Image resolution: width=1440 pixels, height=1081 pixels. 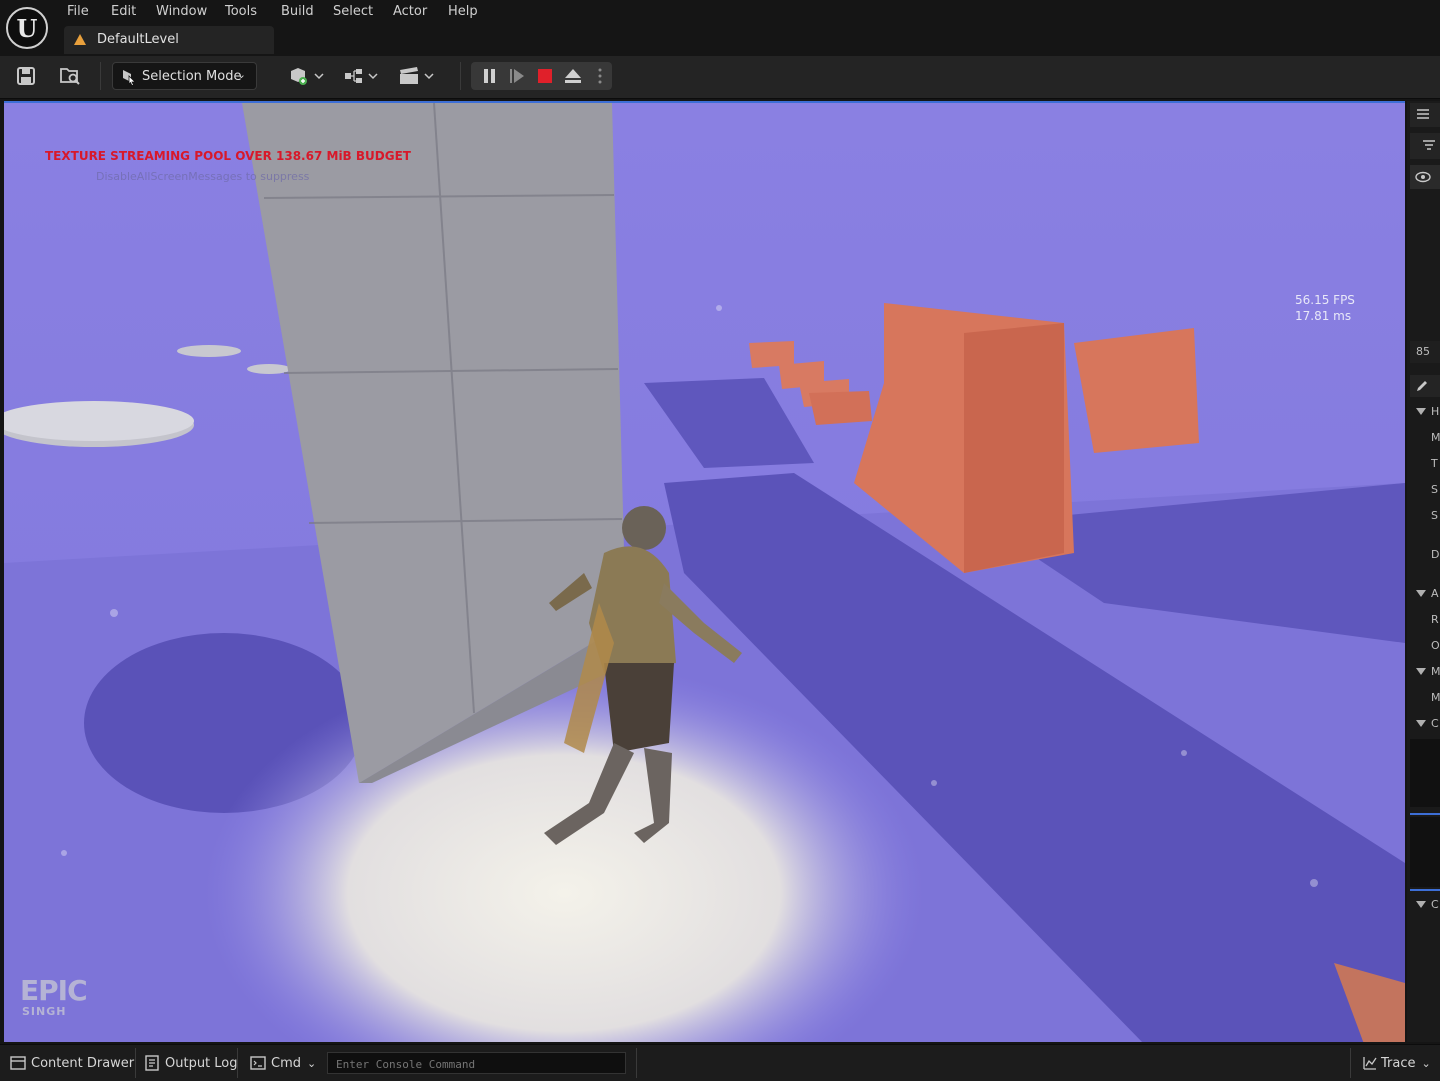 I want to click on menu-file: File, so click(x=78, y=12).